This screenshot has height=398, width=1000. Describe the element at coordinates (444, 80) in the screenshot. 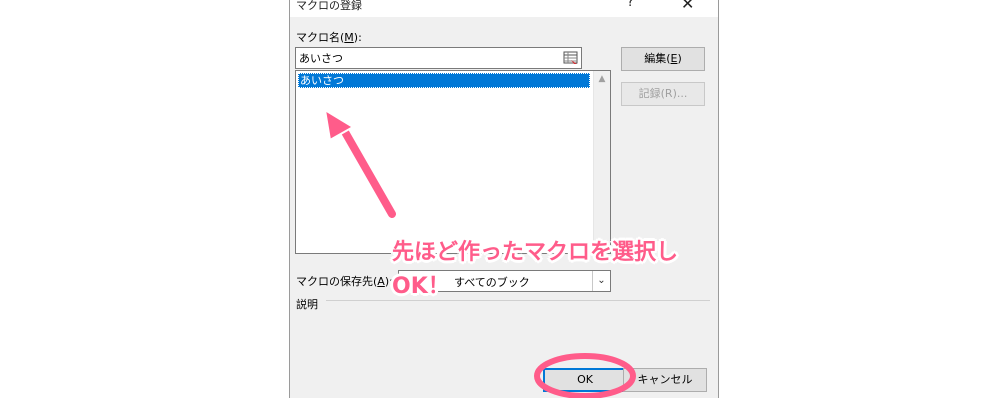

I see `macro-list-item: あいさつ` at that location.